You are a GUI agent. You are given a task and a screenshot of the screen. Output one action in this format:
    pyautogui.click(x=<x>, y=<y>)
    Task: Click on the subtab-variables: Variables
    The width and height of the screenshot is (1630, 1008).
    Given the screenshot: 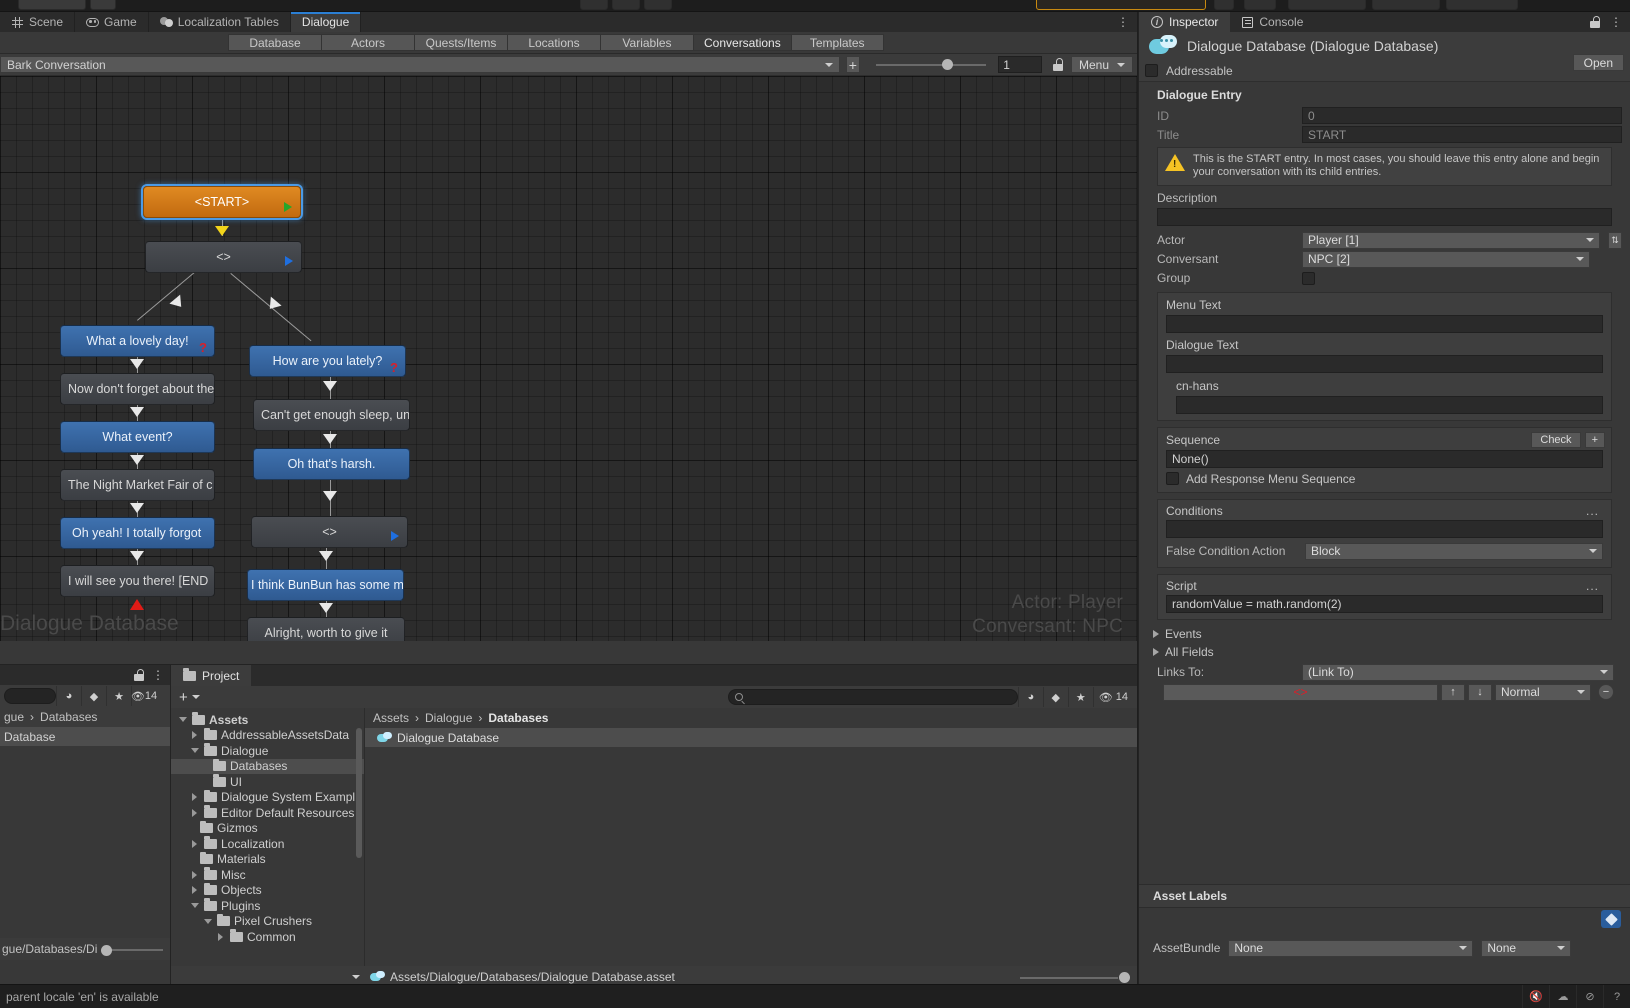 What is the action you would take?
    pyautogui.click(x=646, y=42)
    